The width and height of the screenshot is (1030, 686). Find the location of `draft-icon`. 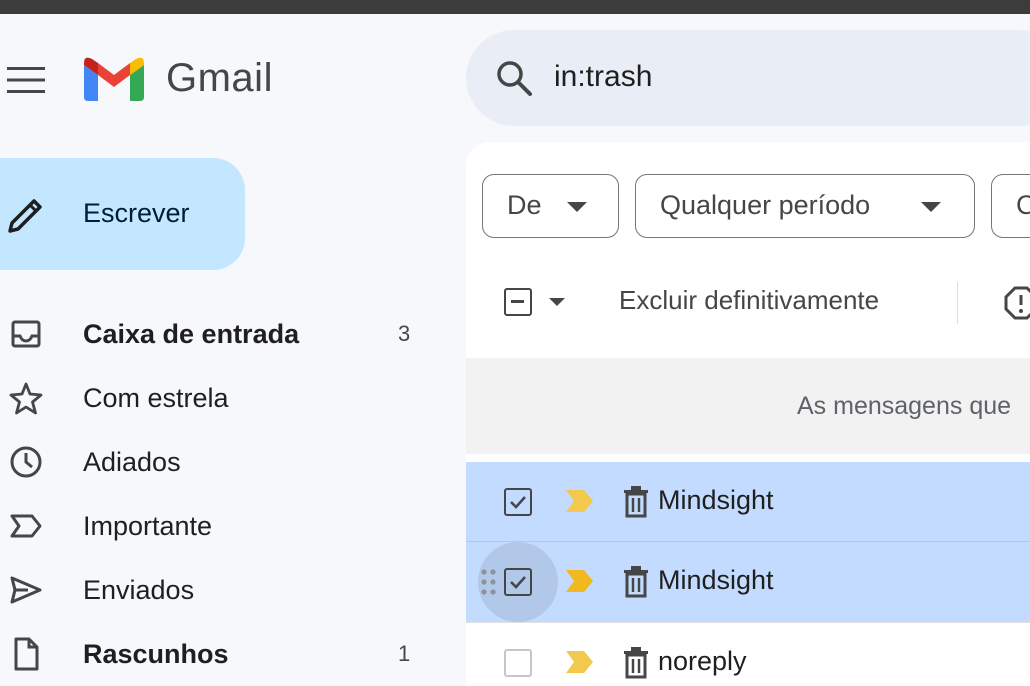

draft-icon is located at coordinates (26, 654).